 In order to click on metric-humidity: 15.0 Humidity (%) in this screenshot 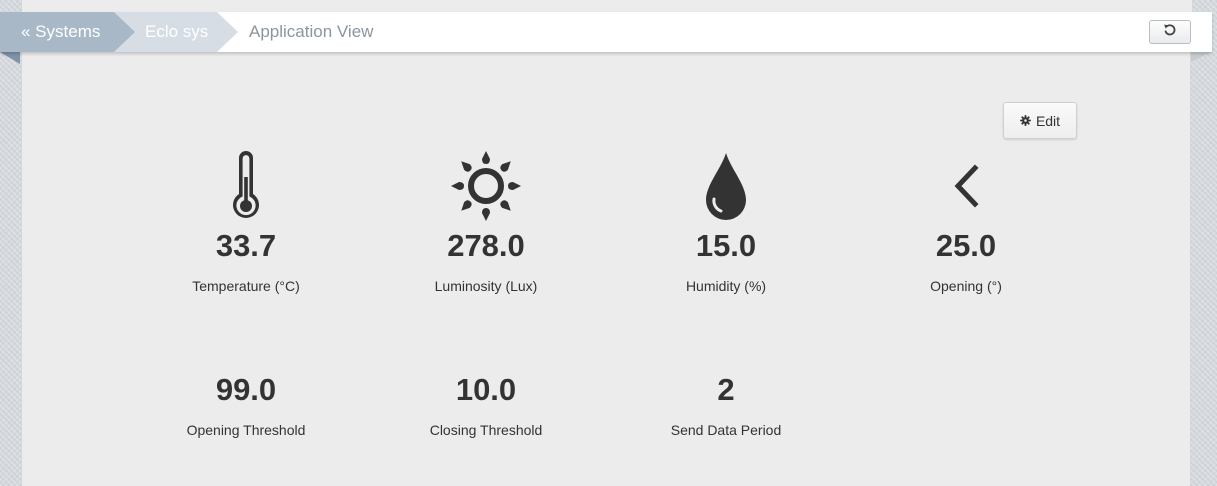, I will do `click(726, 221)`.